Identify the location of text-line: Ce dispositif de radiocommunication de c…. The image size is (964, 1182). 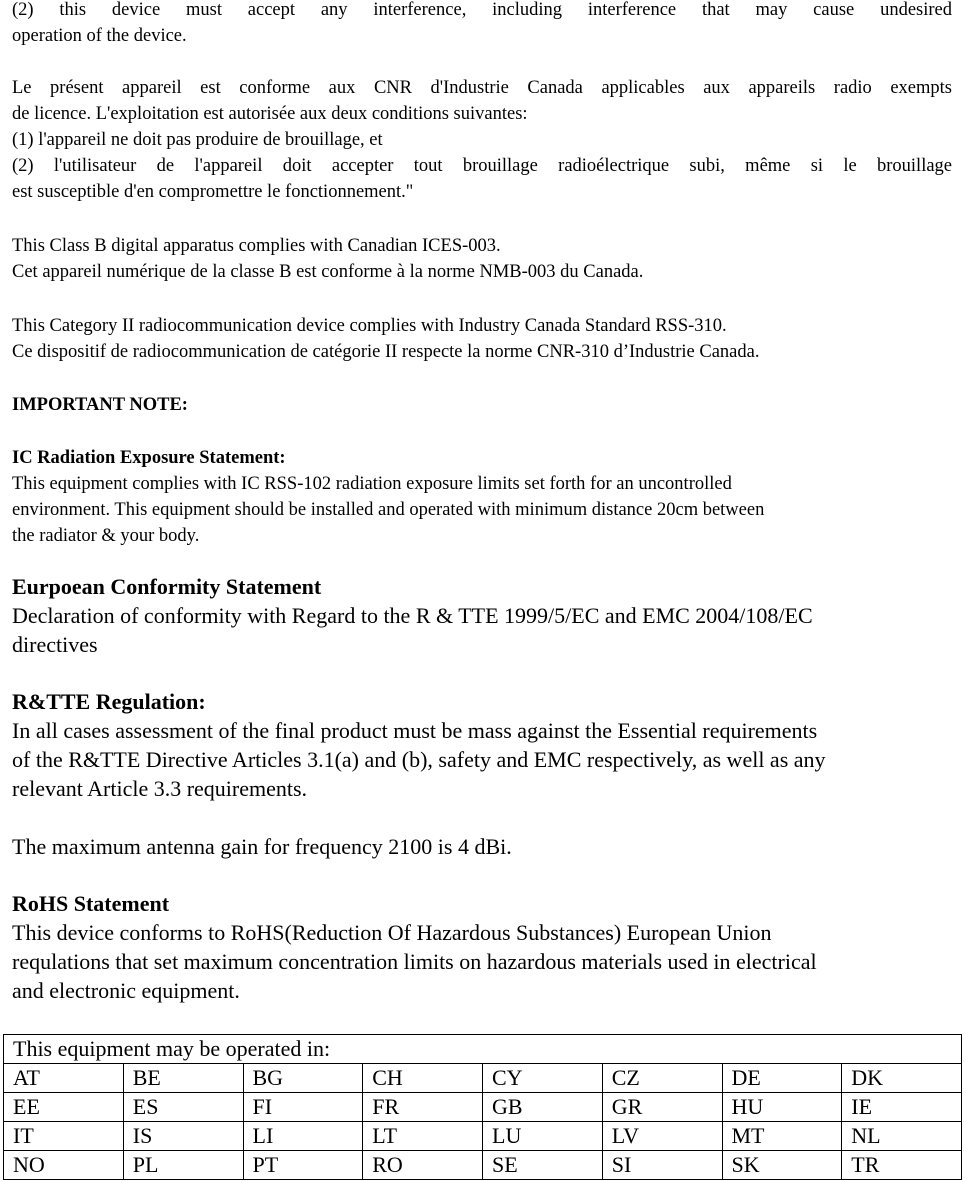
(386, 352).